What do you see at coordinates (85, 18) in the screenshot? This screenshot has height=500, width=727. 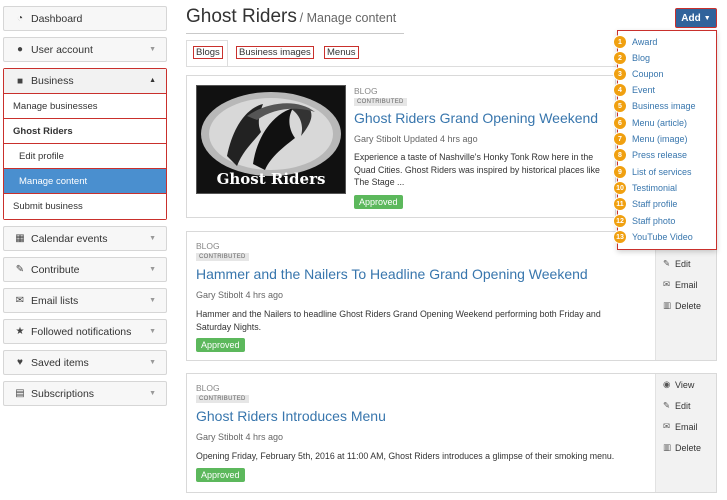 I see `sidebar-item-dashboard: ◔ Dashboard` at bounding box center [85, 18].